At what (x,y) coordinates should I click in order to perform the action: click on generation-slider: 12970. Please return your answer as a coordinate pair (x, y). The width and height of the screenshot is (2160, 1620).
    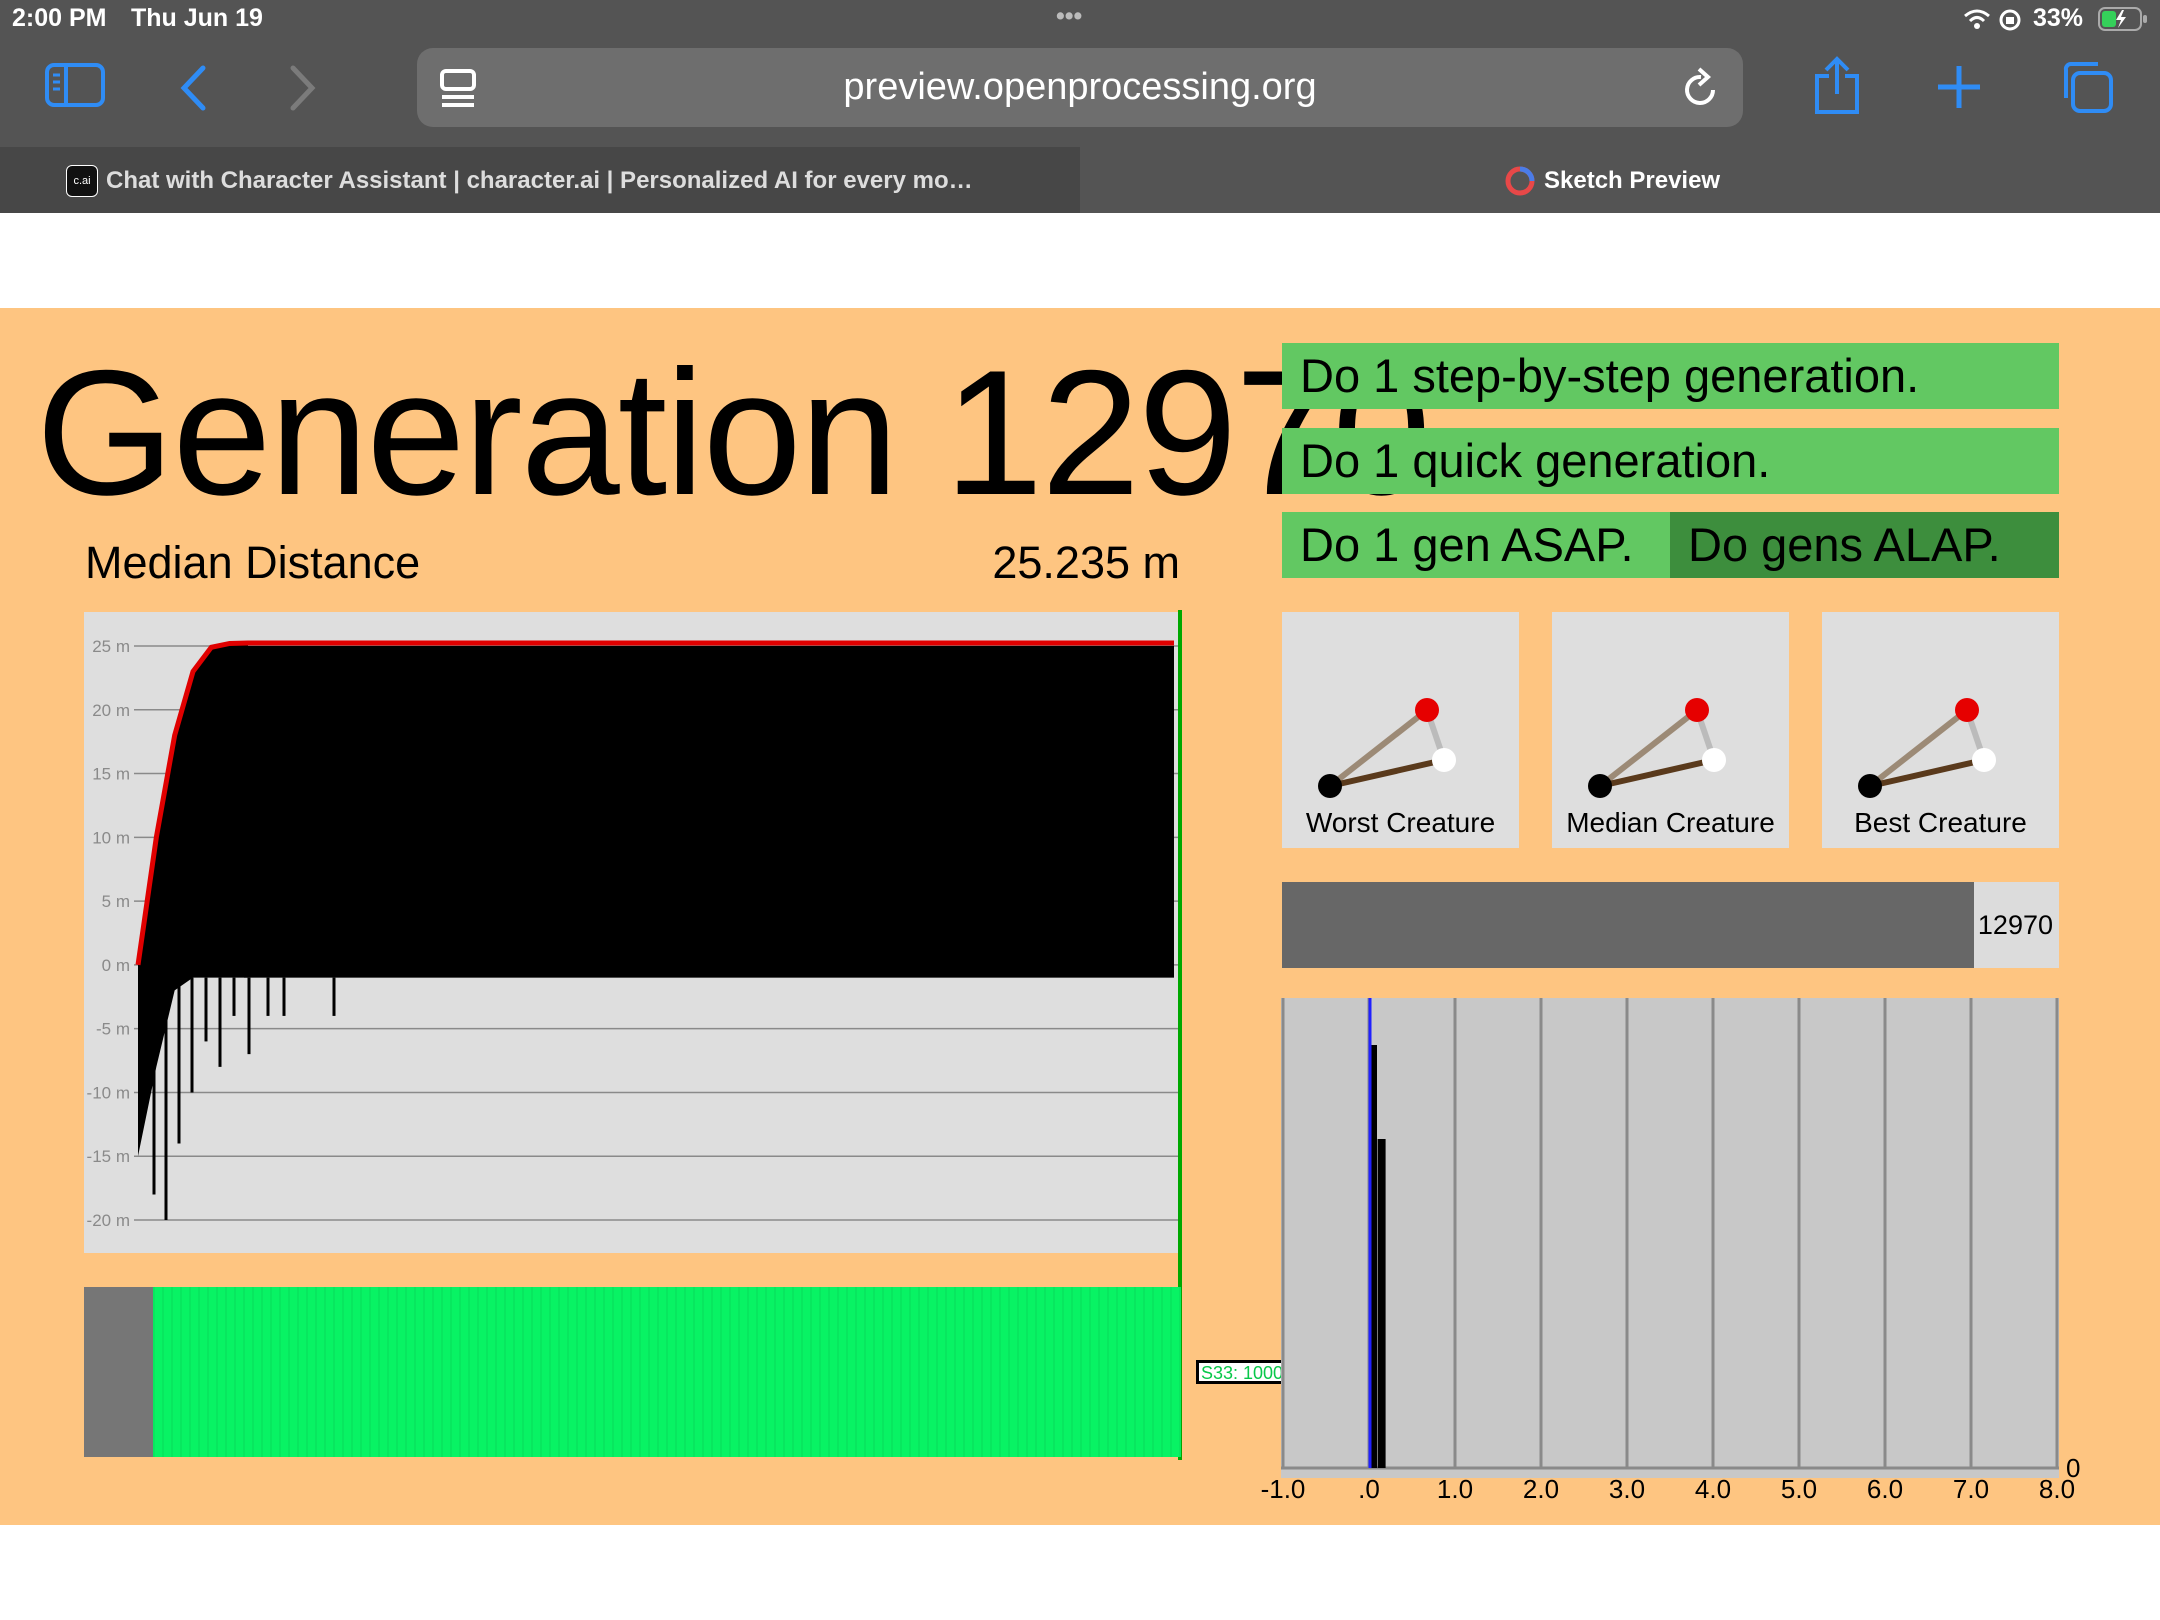
    Looking at the image, I should click on (1670, 925).